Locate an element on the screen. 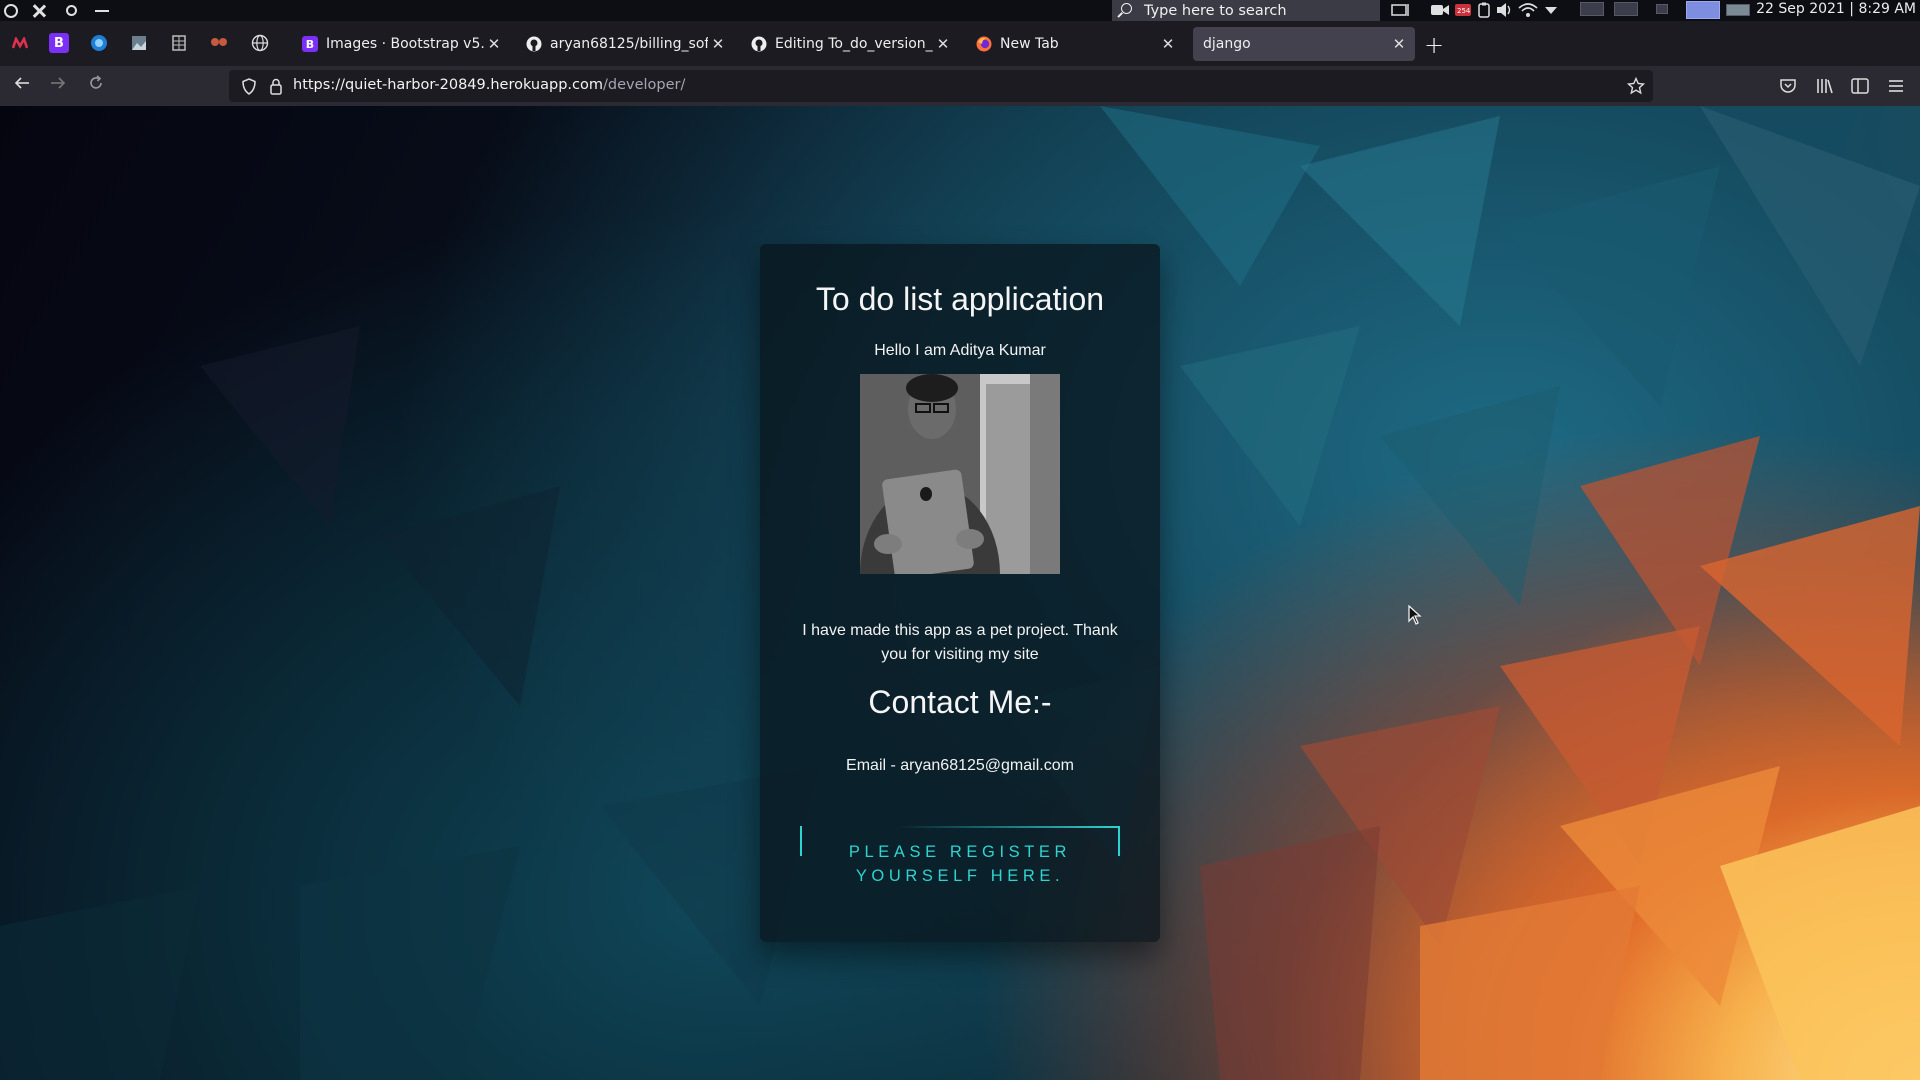 The height and width of the screenshot is (1080, 1920). sidebar-icon is located at coordinates (1860, 86).